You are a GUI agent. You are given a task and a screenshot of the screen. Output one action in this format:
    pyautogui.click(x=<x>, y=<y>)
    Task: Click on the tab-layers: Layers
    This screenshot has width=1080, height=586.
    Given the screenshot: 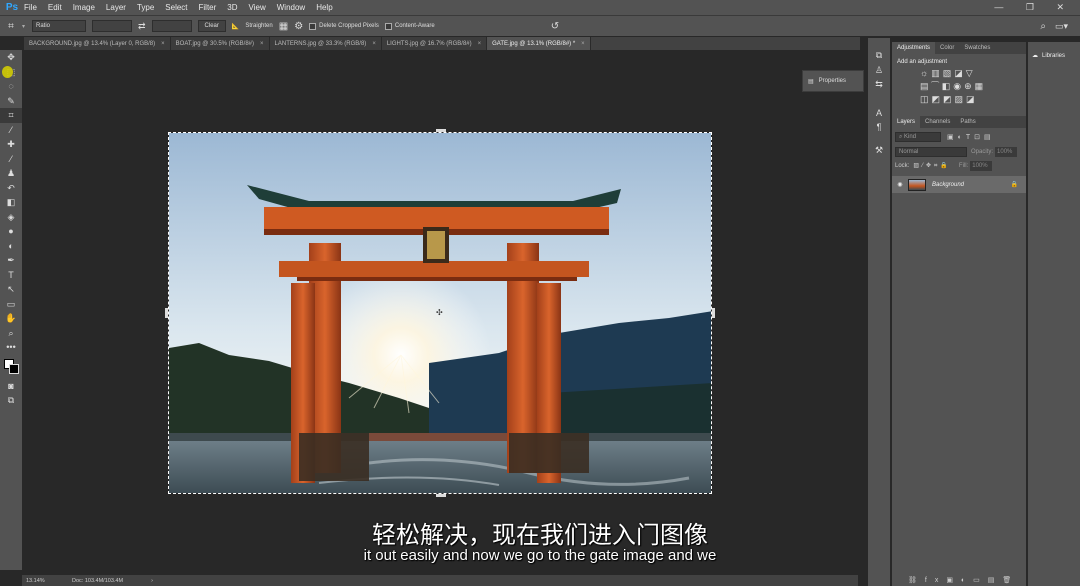 What is the action you would take?
    pyautogui.click(x=906, y=122)
    